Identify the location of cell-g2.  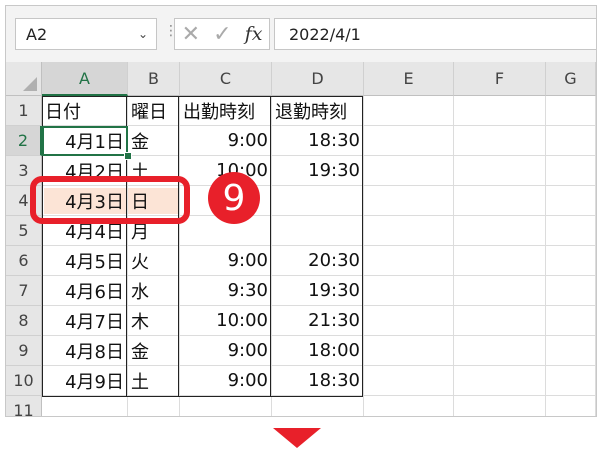
(571, 141).